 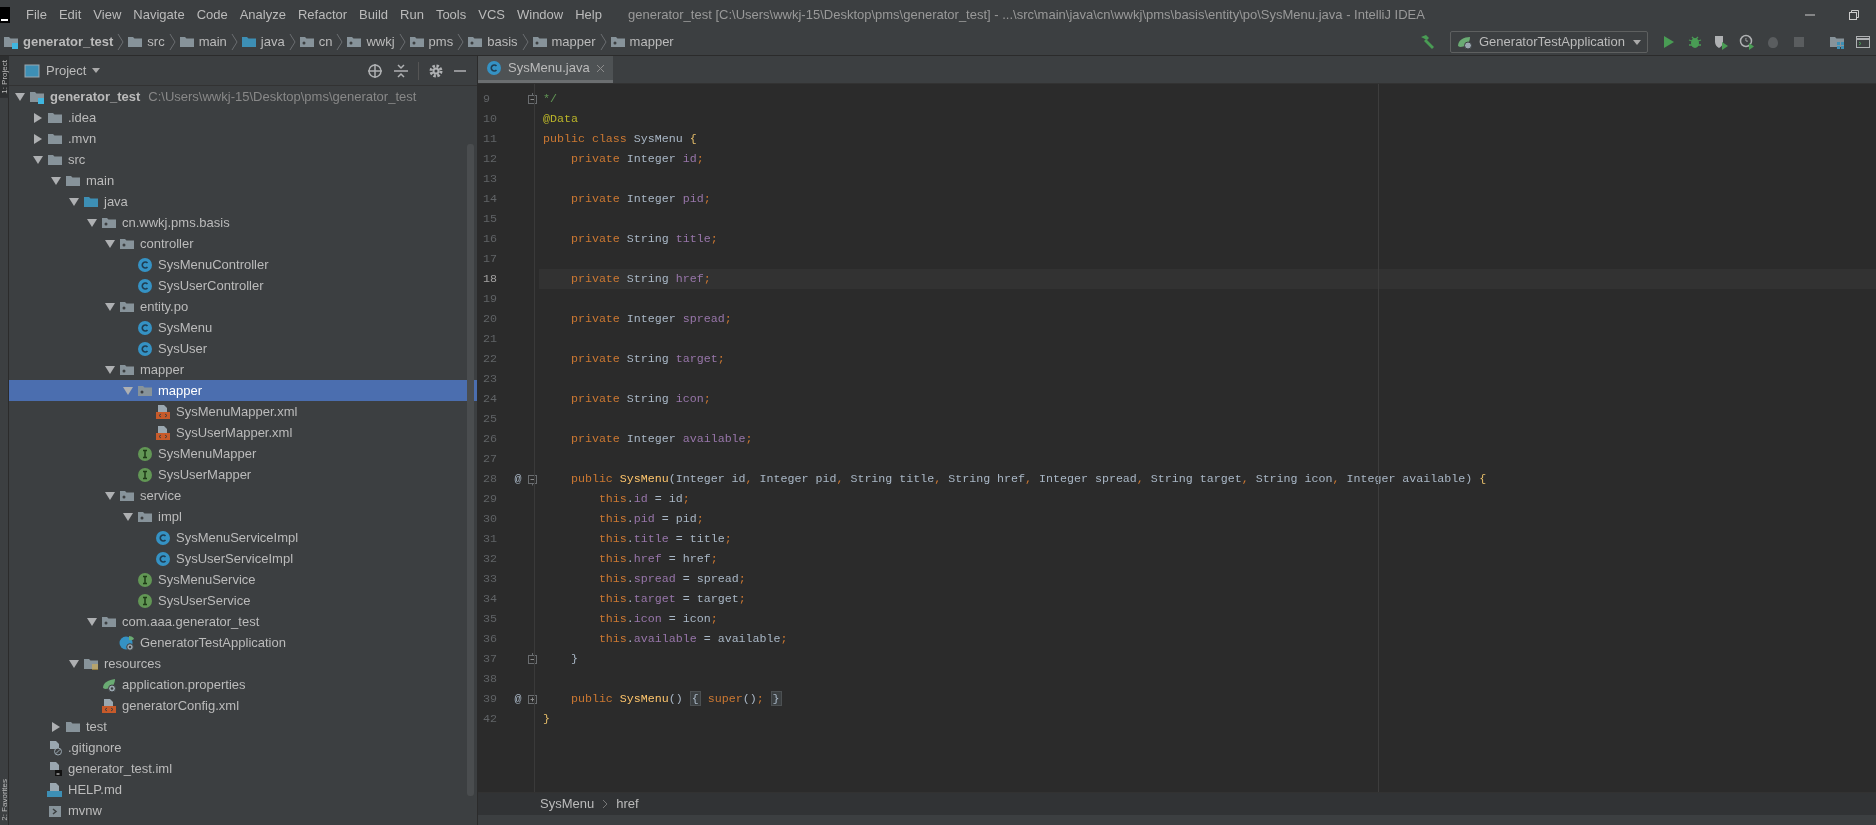 What do you see at coordinates (4, 77) in the screenshot?
I see `tool-window-tab: 1: Project` at bounding box center [4, 77].